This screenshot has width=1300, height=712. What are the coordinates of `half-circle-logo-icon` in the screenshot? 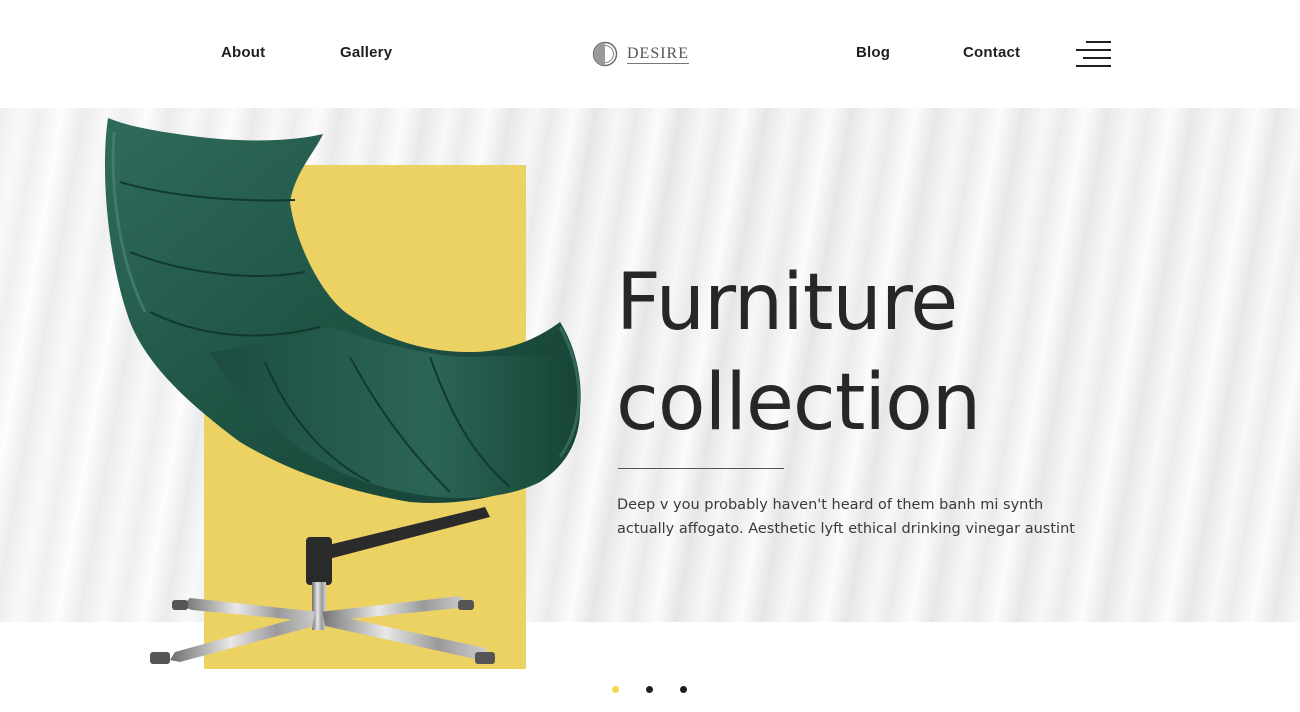 It's located at (605, 54).